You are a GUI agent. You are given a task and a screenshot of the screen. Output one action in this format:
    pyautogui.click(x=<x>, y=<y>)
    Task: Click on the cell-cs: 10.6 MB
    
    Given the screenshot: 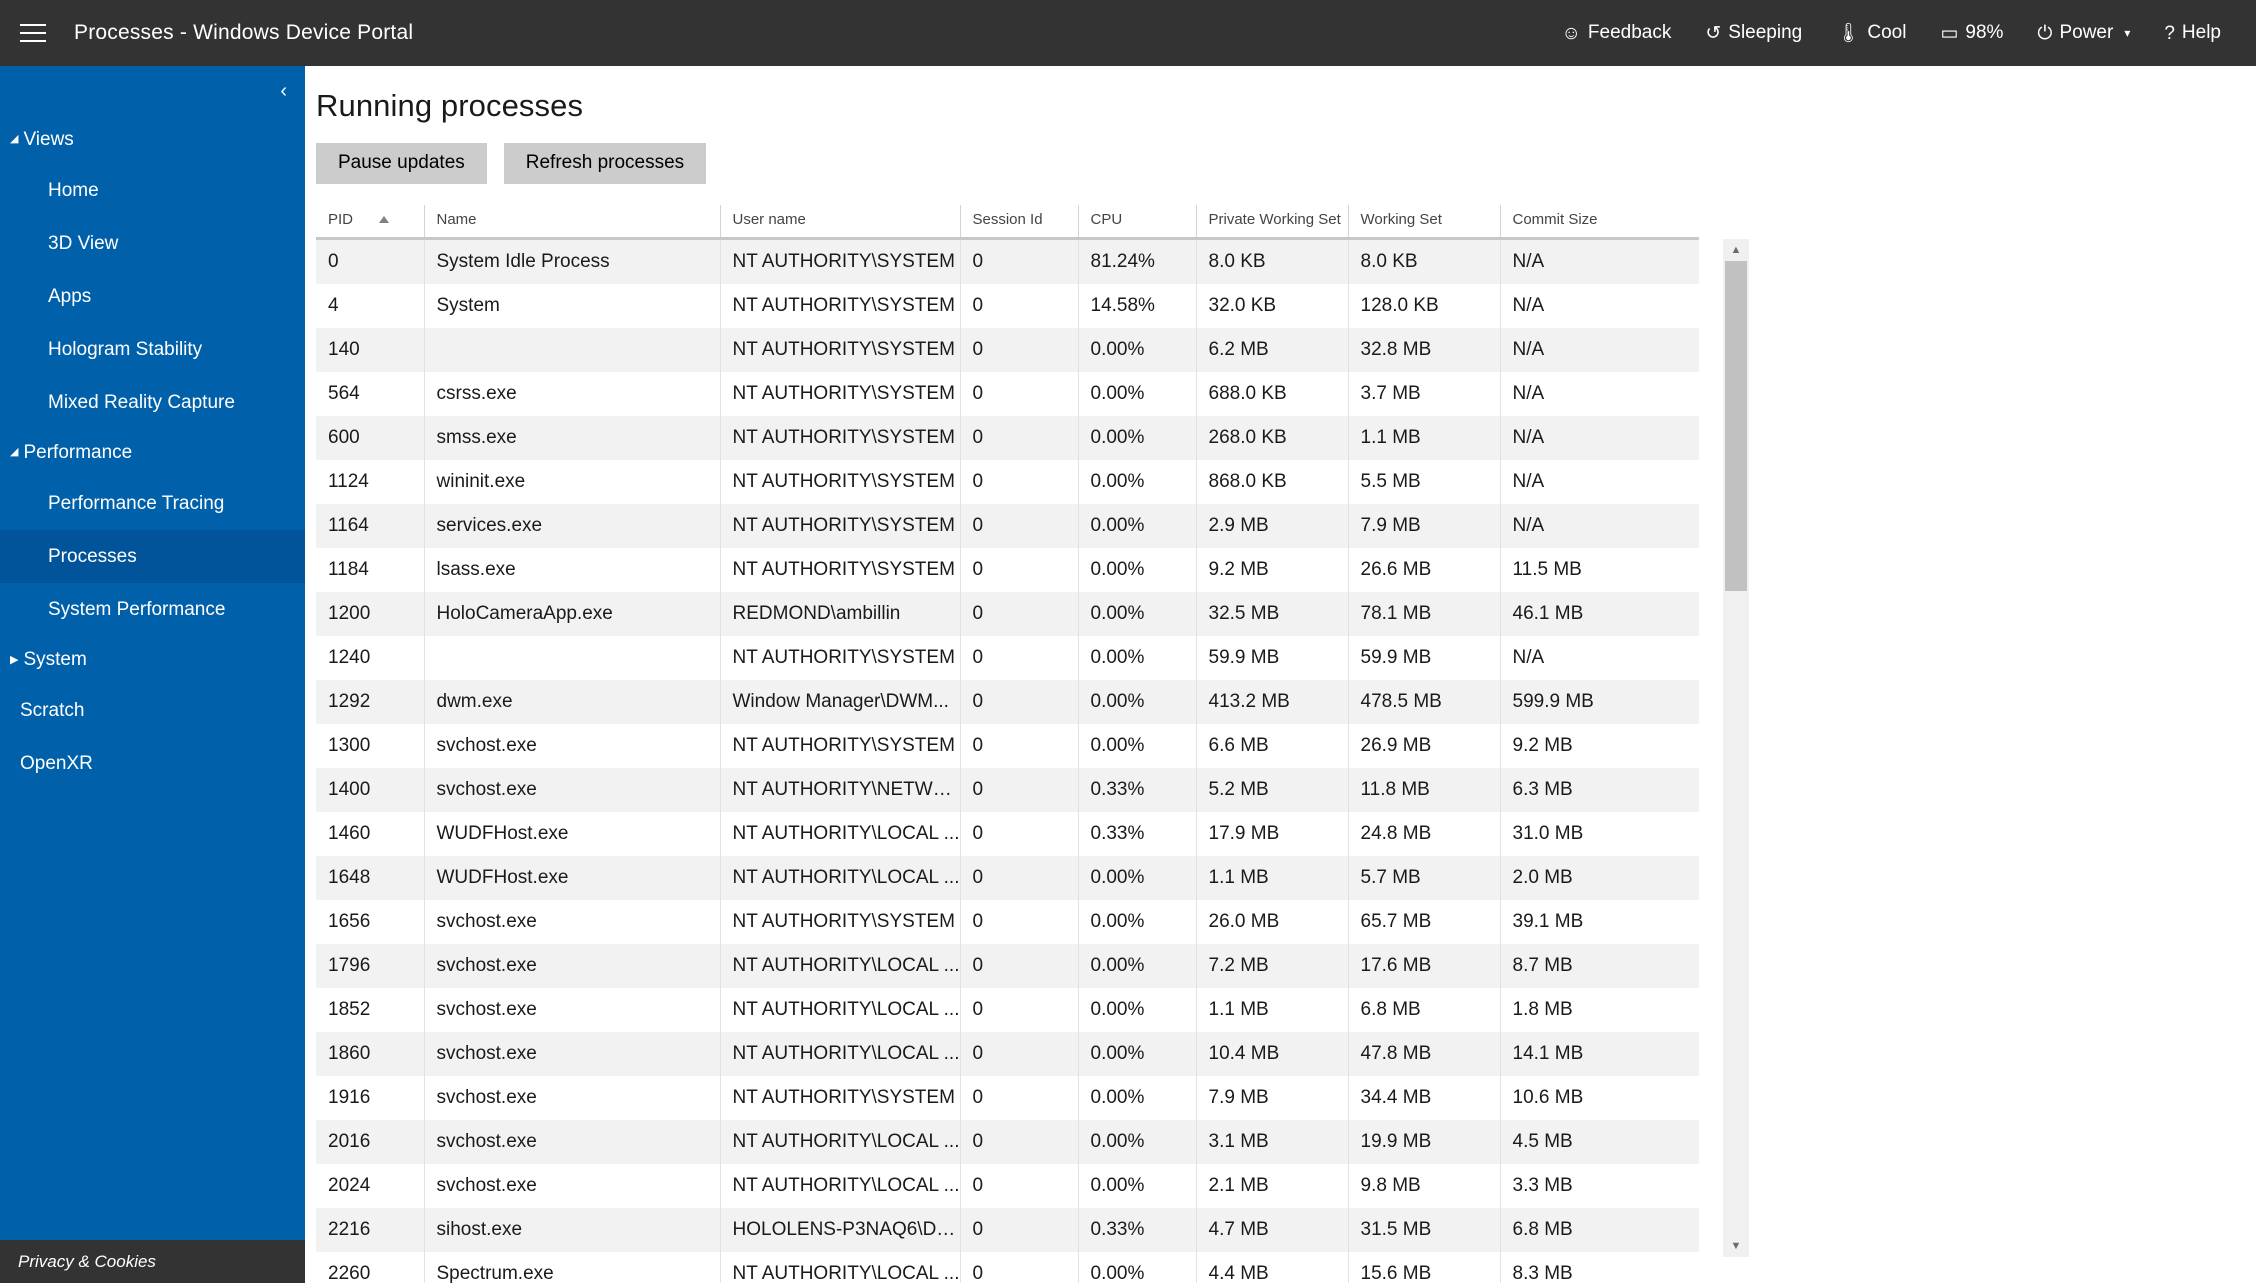 What is the action you would take?
    pyautogui.click(x=1548, y=1097)
    